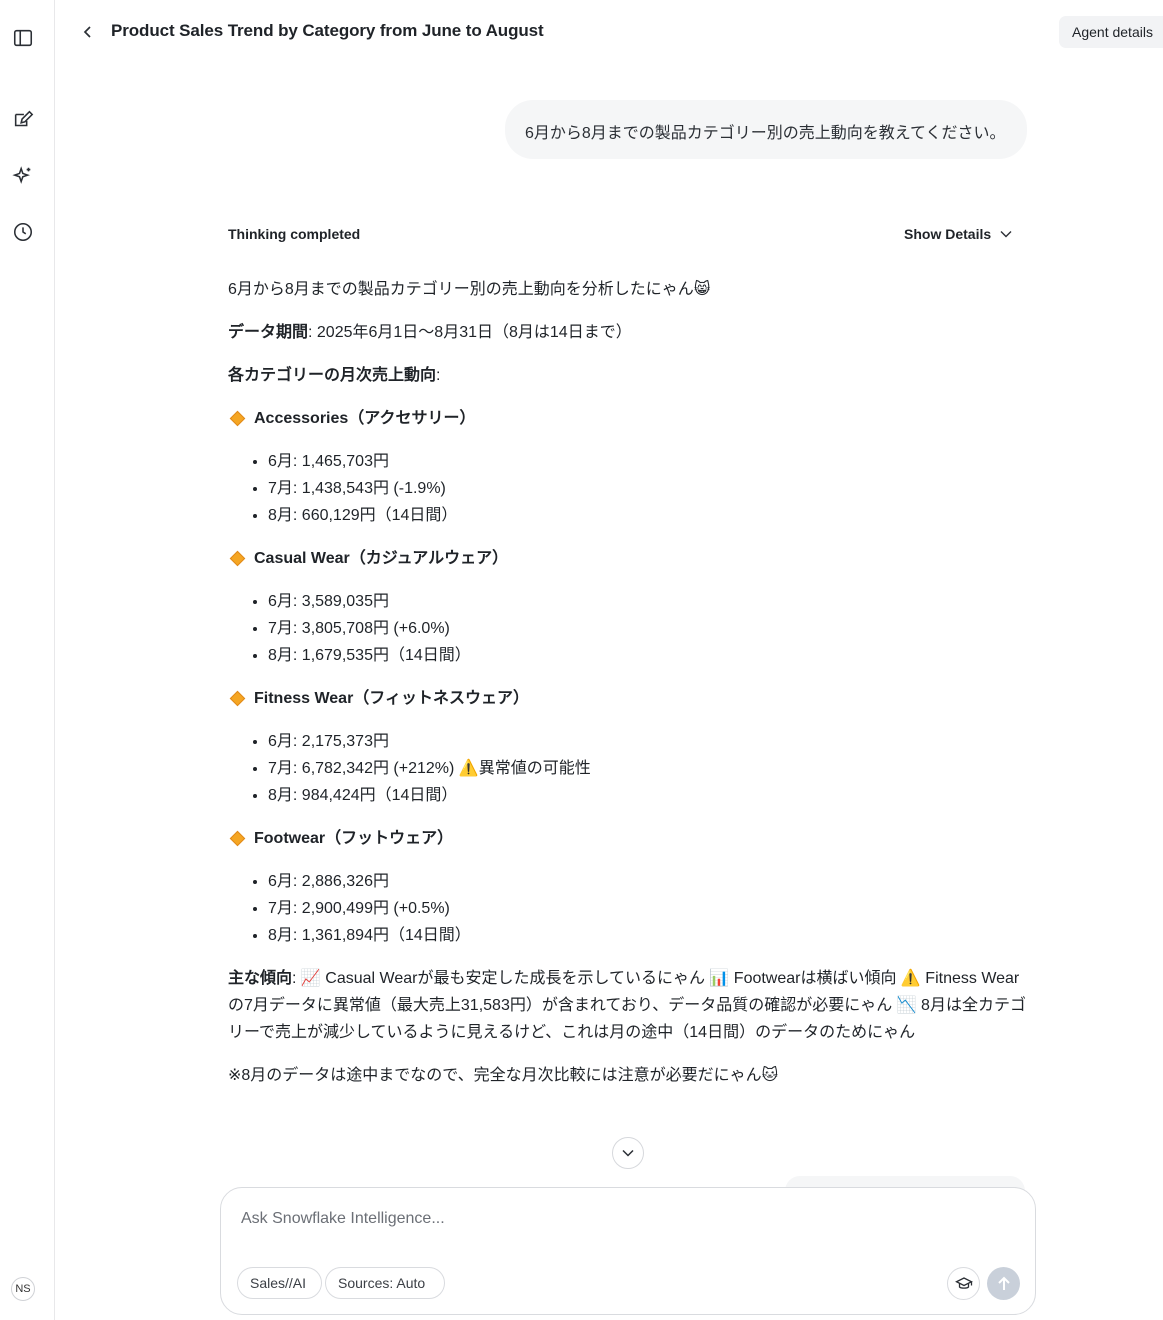 The width and height of the screenshot is (1163, 1320). What do you see at coordinates (648, 515) in the screenshot?
I see `list-item: 8月: 660,129円（14日間）` at bounding box center [648, 515].